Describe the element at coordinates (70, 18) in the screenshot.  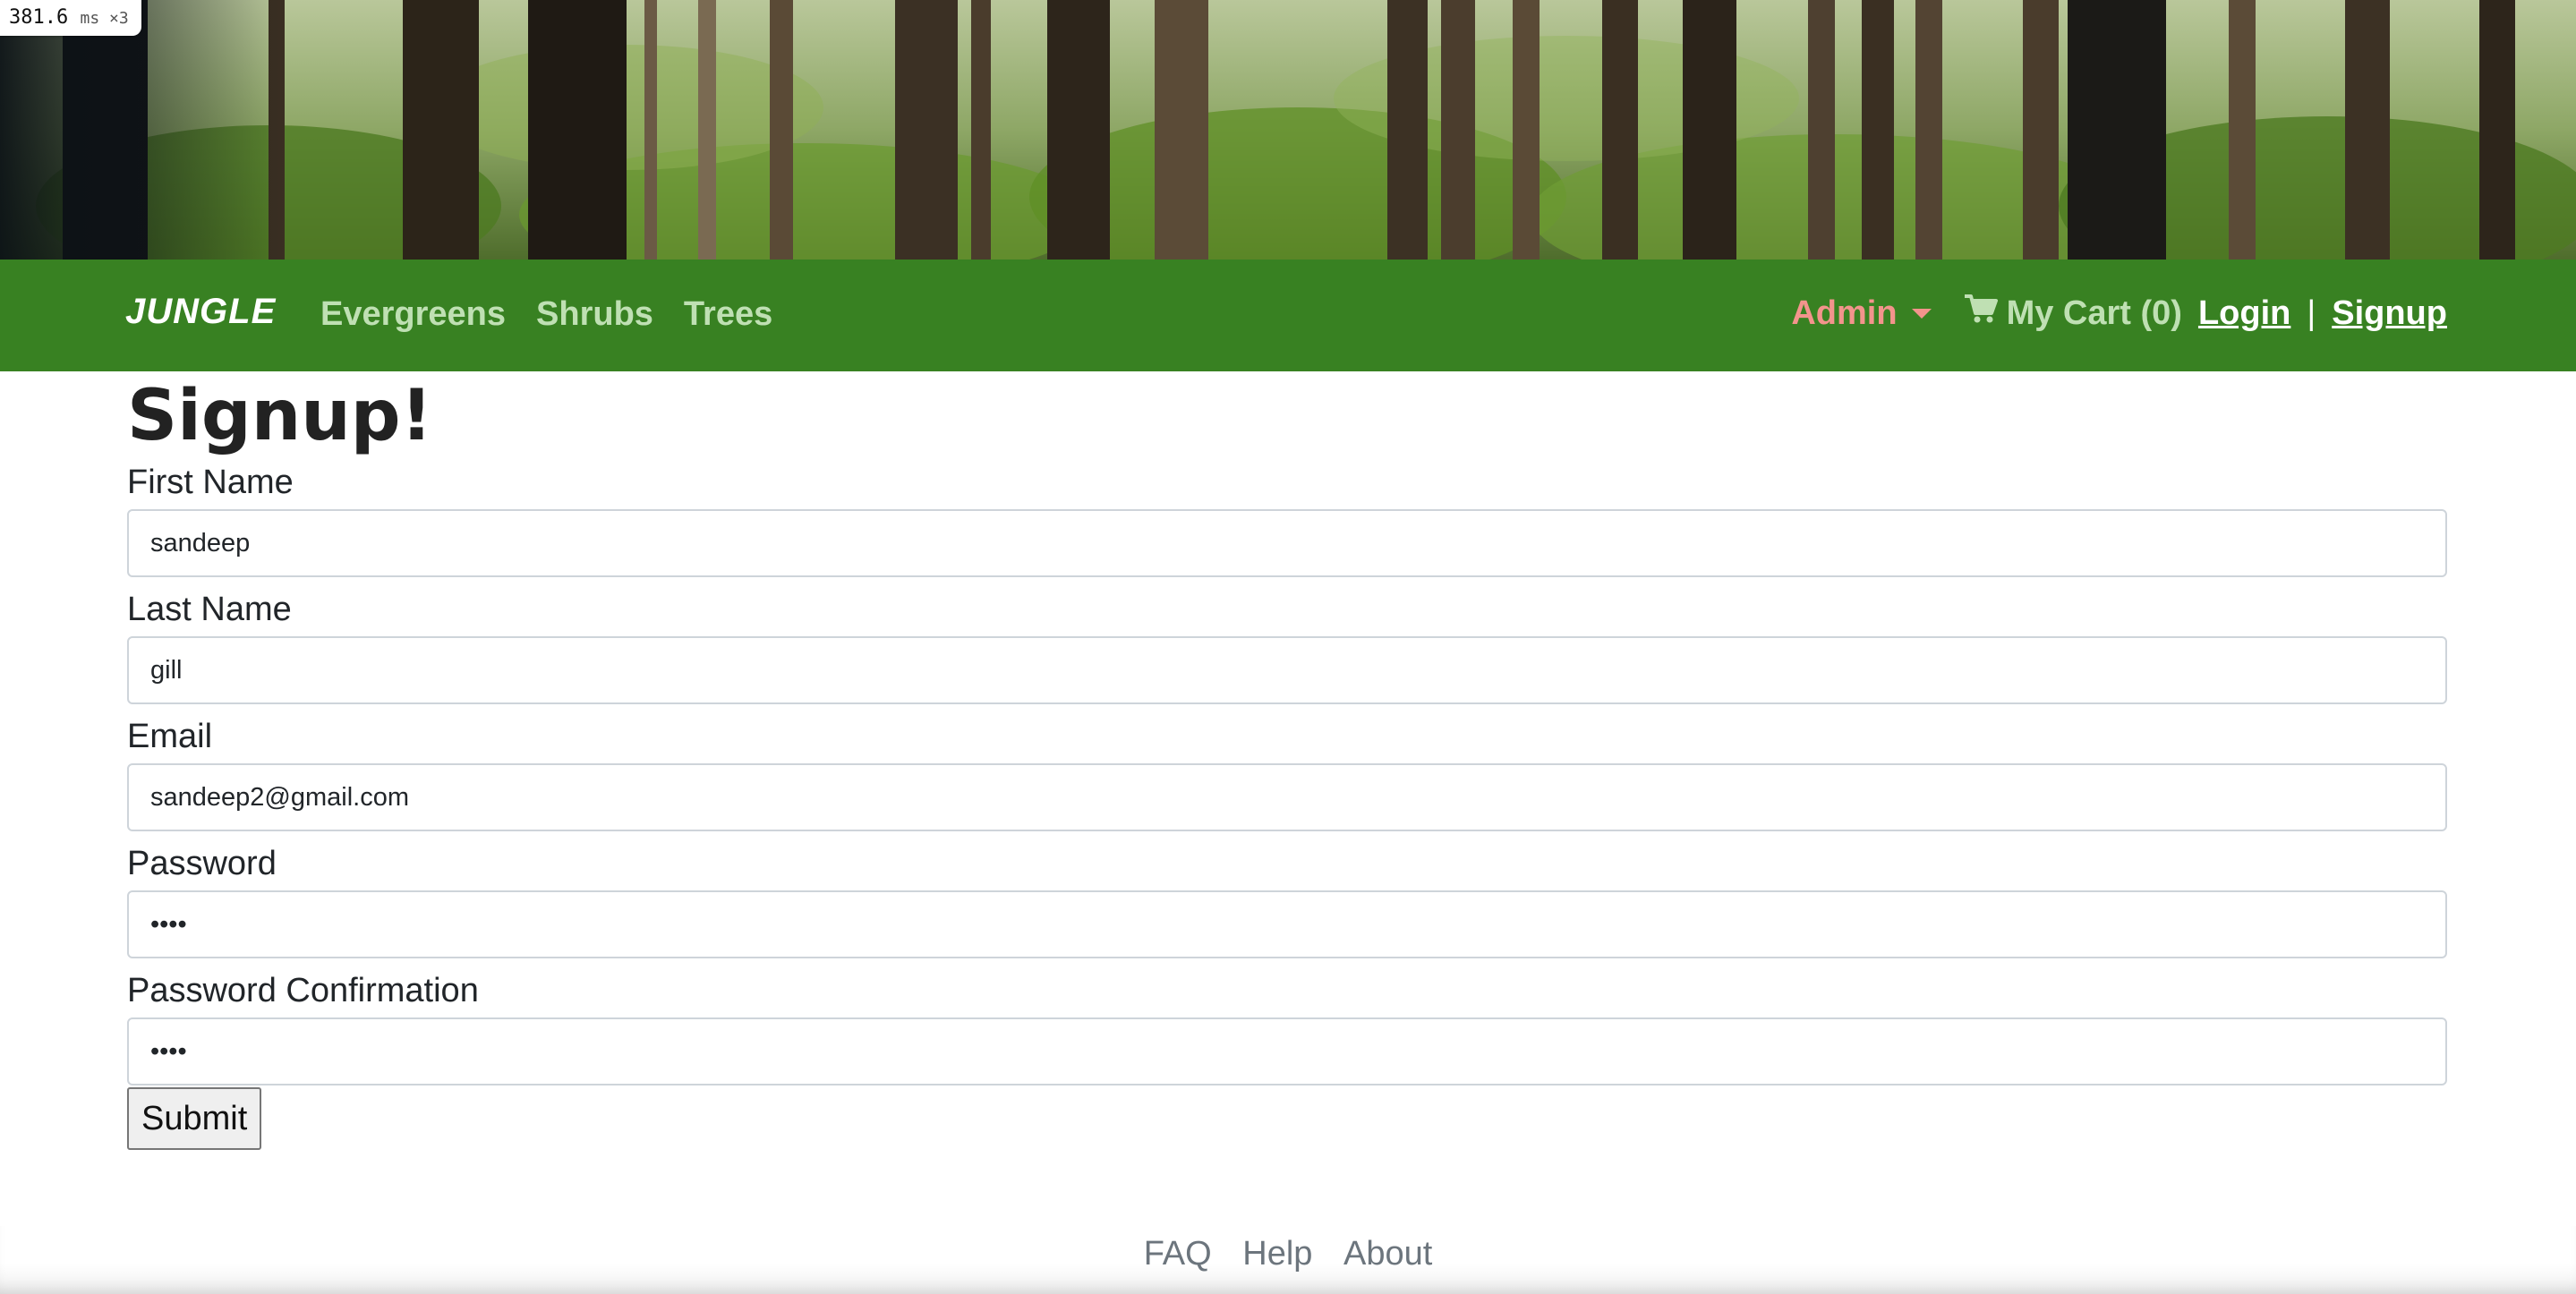
I see `perf-badge: 381.6 ms ×3` at that location.